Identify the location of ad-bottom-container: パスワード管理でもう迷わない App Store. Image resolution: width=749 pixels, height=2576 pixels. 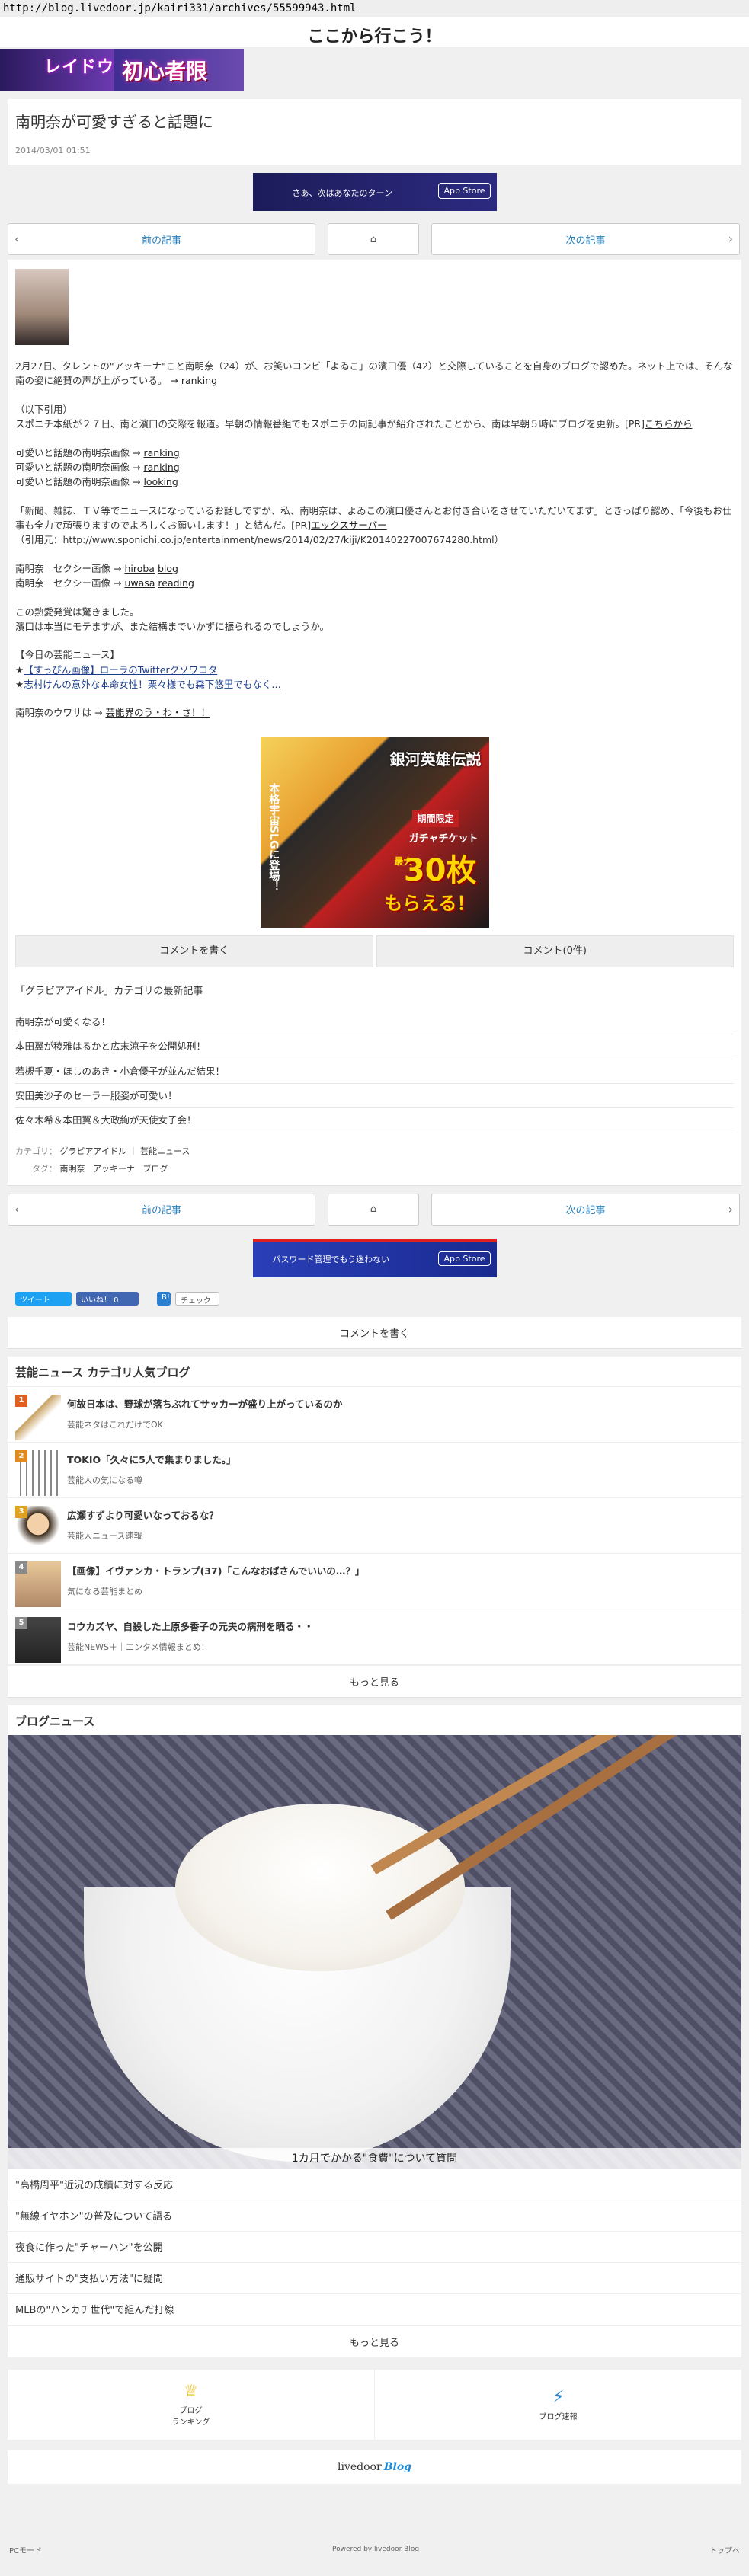
(374, 1258).